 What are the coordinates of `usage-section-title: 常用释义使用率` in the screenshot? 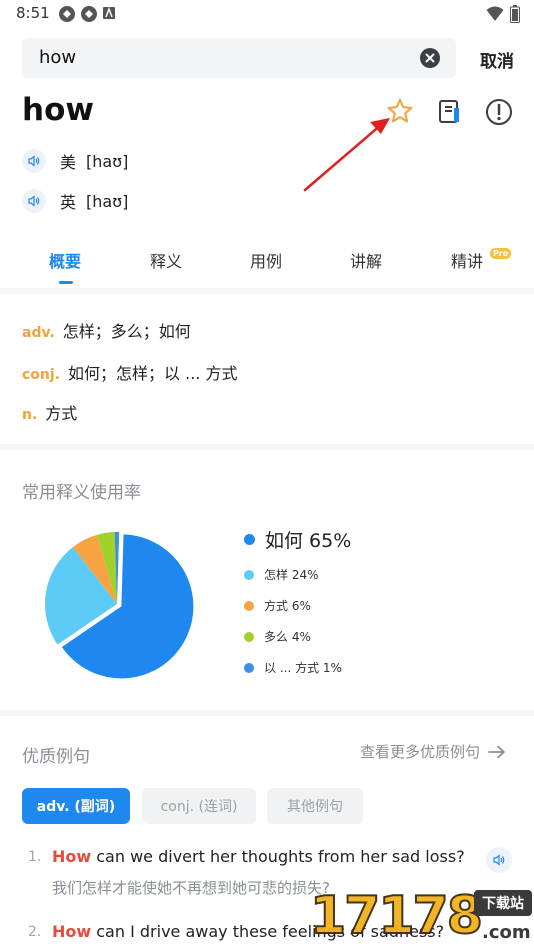 It's located at (81, 493).